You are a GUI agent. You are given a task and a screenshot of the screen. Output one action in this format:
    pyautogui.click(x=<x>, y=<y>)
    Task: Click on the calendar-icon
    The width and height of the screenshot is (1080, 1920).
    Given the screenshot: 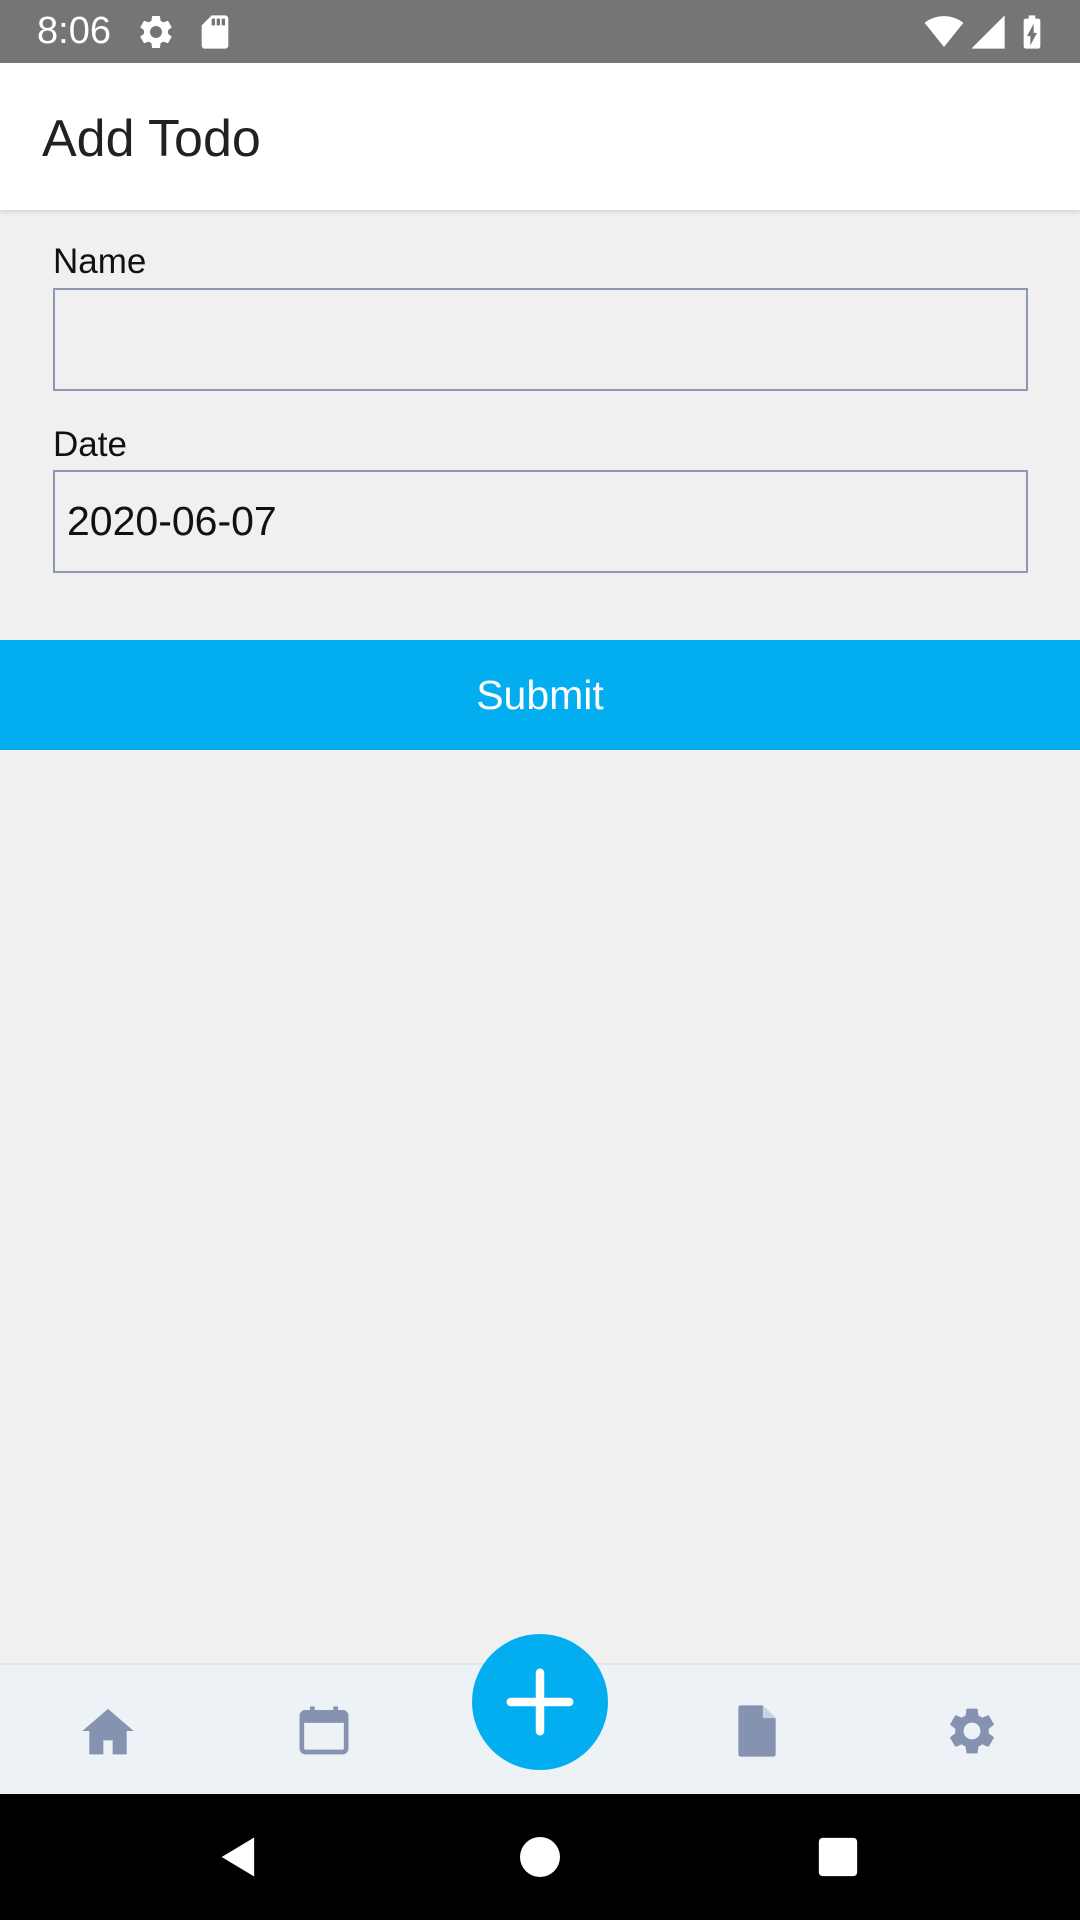 What is the action you would take?
    pyautogui.click(x=324, y=1730)
    